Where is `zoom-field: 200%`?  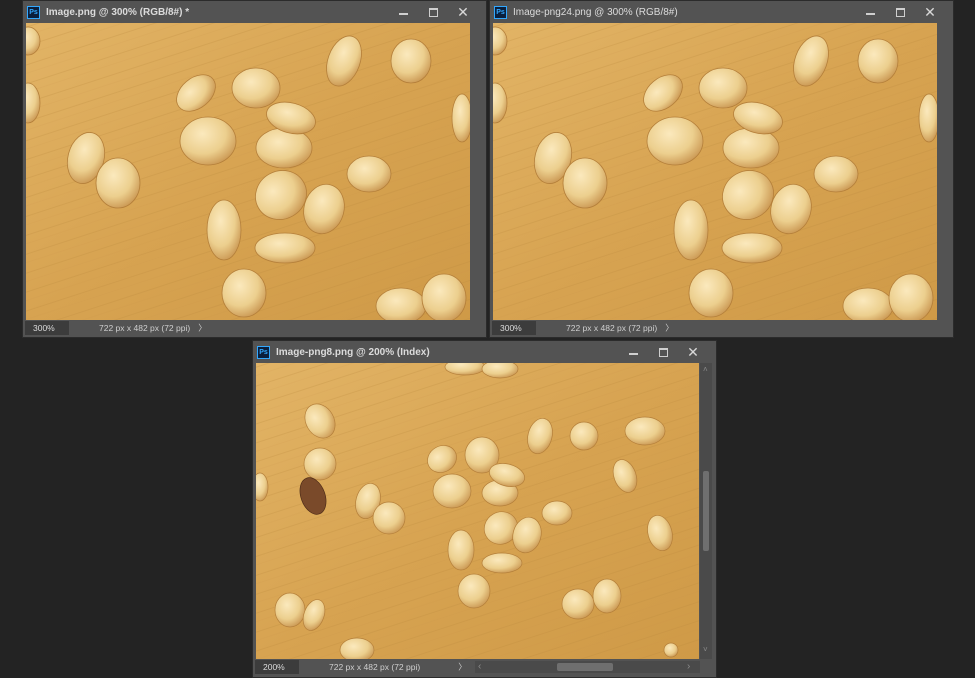
zoom-field: 200% is located at coordinates (277, 667).